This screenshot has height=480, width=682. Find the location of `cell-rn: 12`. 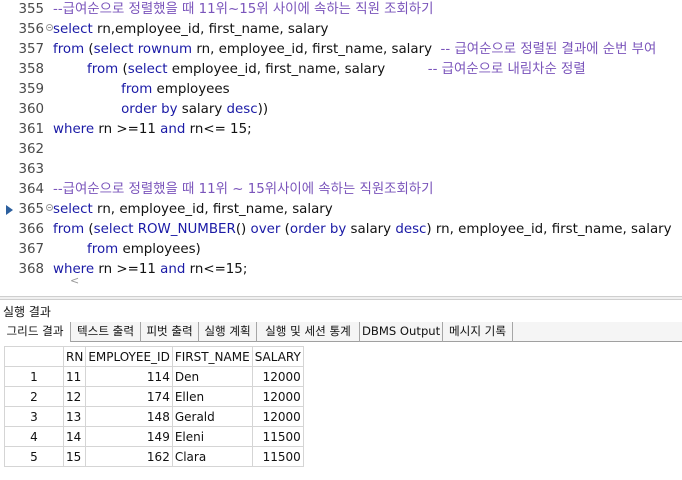

cell-rn: 12 is located at coordinates (74, 396).